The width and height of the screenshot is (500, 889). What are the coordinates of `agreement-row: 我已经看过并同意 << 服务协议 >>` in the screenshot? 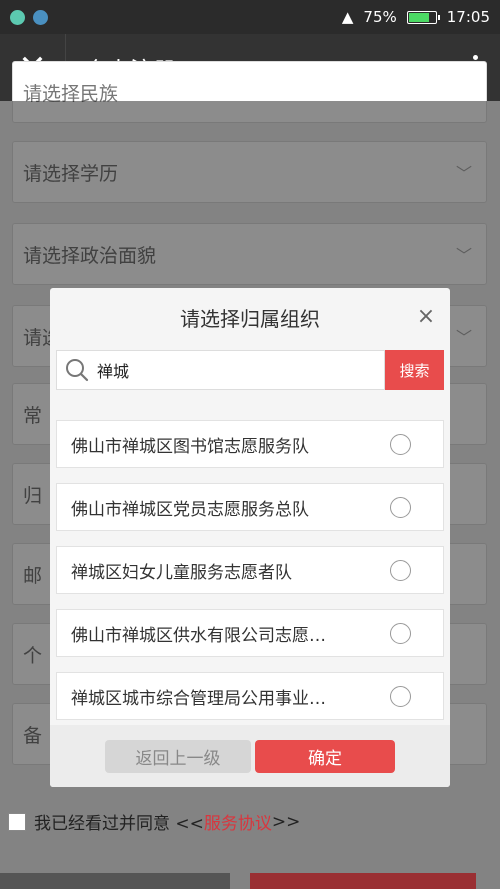 It's located at (154, 821).